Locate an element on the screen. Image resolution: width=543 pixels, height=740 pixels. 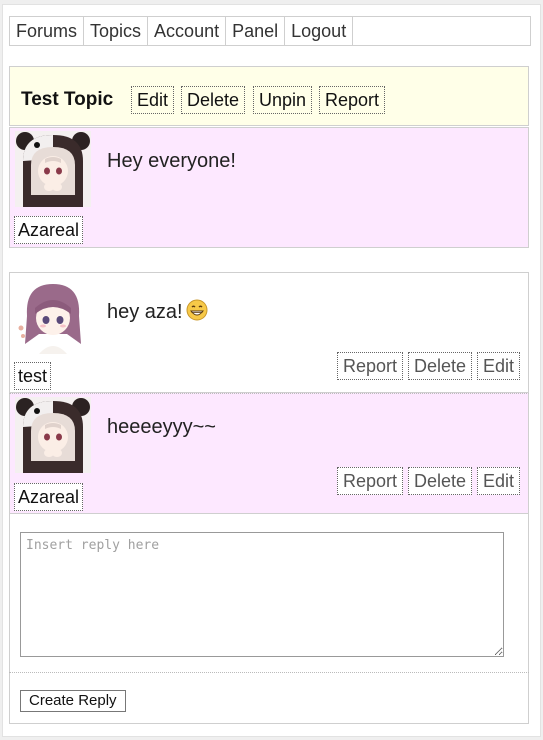
post-content: Hey everyone! is located at coordinates (171, 161).